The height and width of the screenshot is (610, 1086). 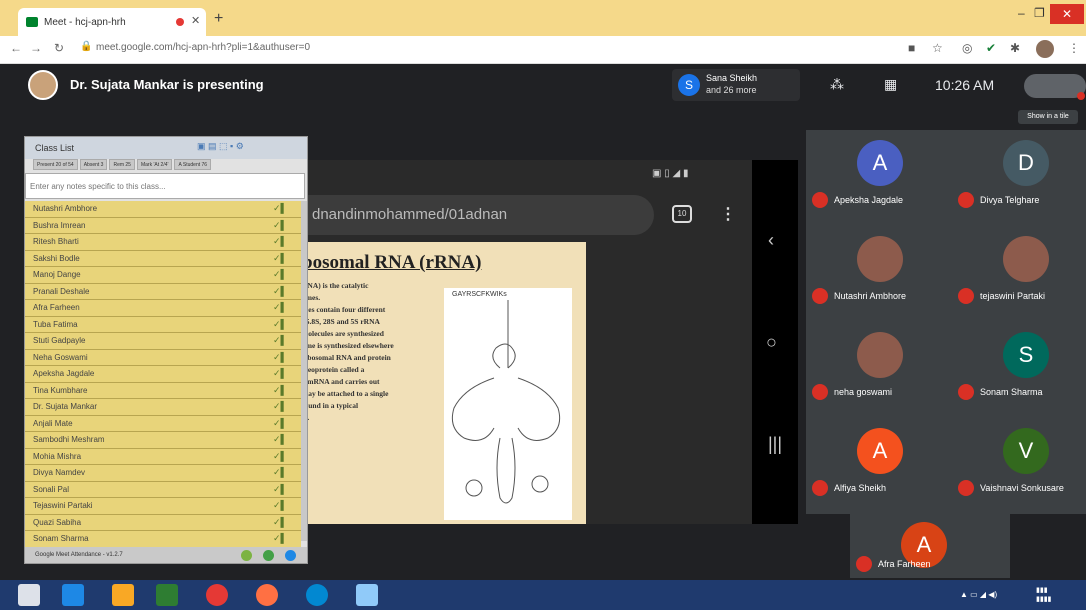 I want to click on class-list-tools-icon: ▣ ▤ ⬚ ▪ ⚙, so click(x=220, y=146).